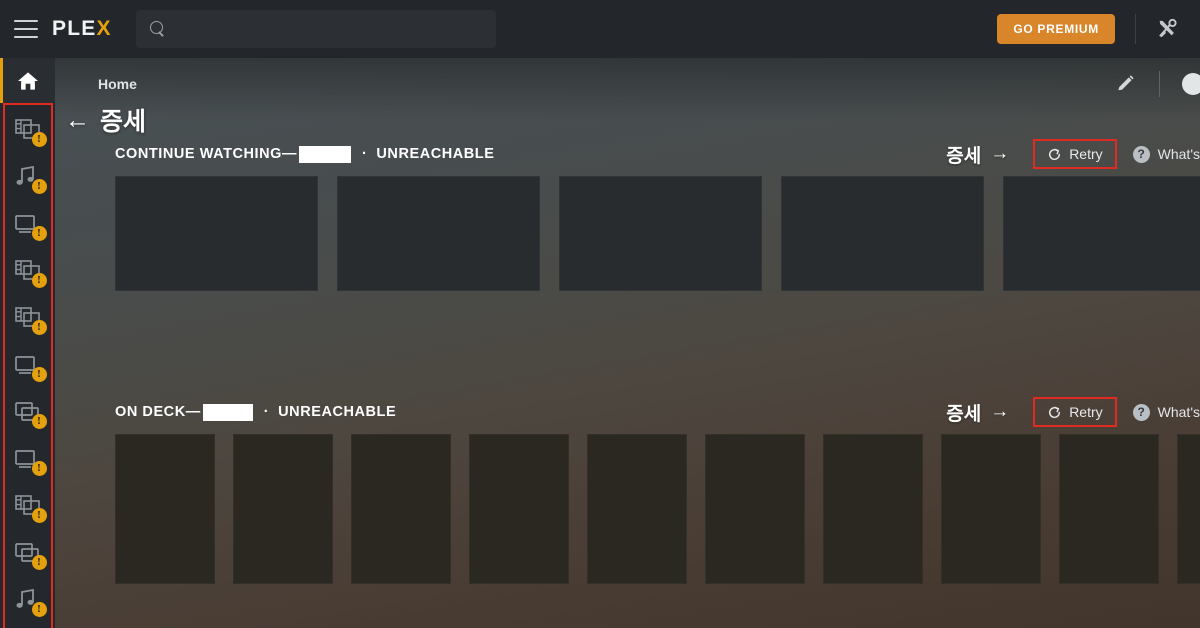  What do you see at coordinates (77, 119) in the screenshot?
I see `back-arrow-icon: ←` at bounding box center [77, 119].